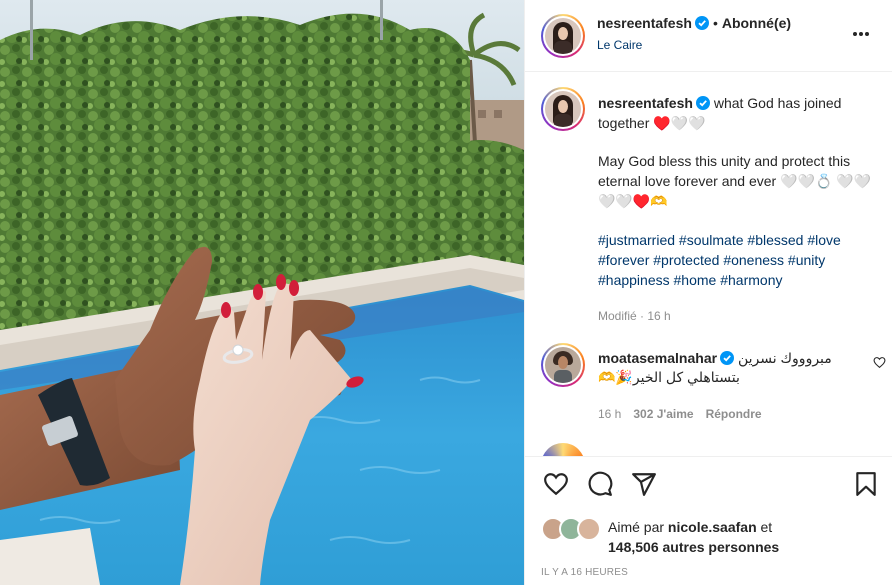 The height and width of the screenshot is (585, 892). Describe the element at coordinates (645, 103) in the screenshot. I see `caption-username: nesreentafesh` at that location.